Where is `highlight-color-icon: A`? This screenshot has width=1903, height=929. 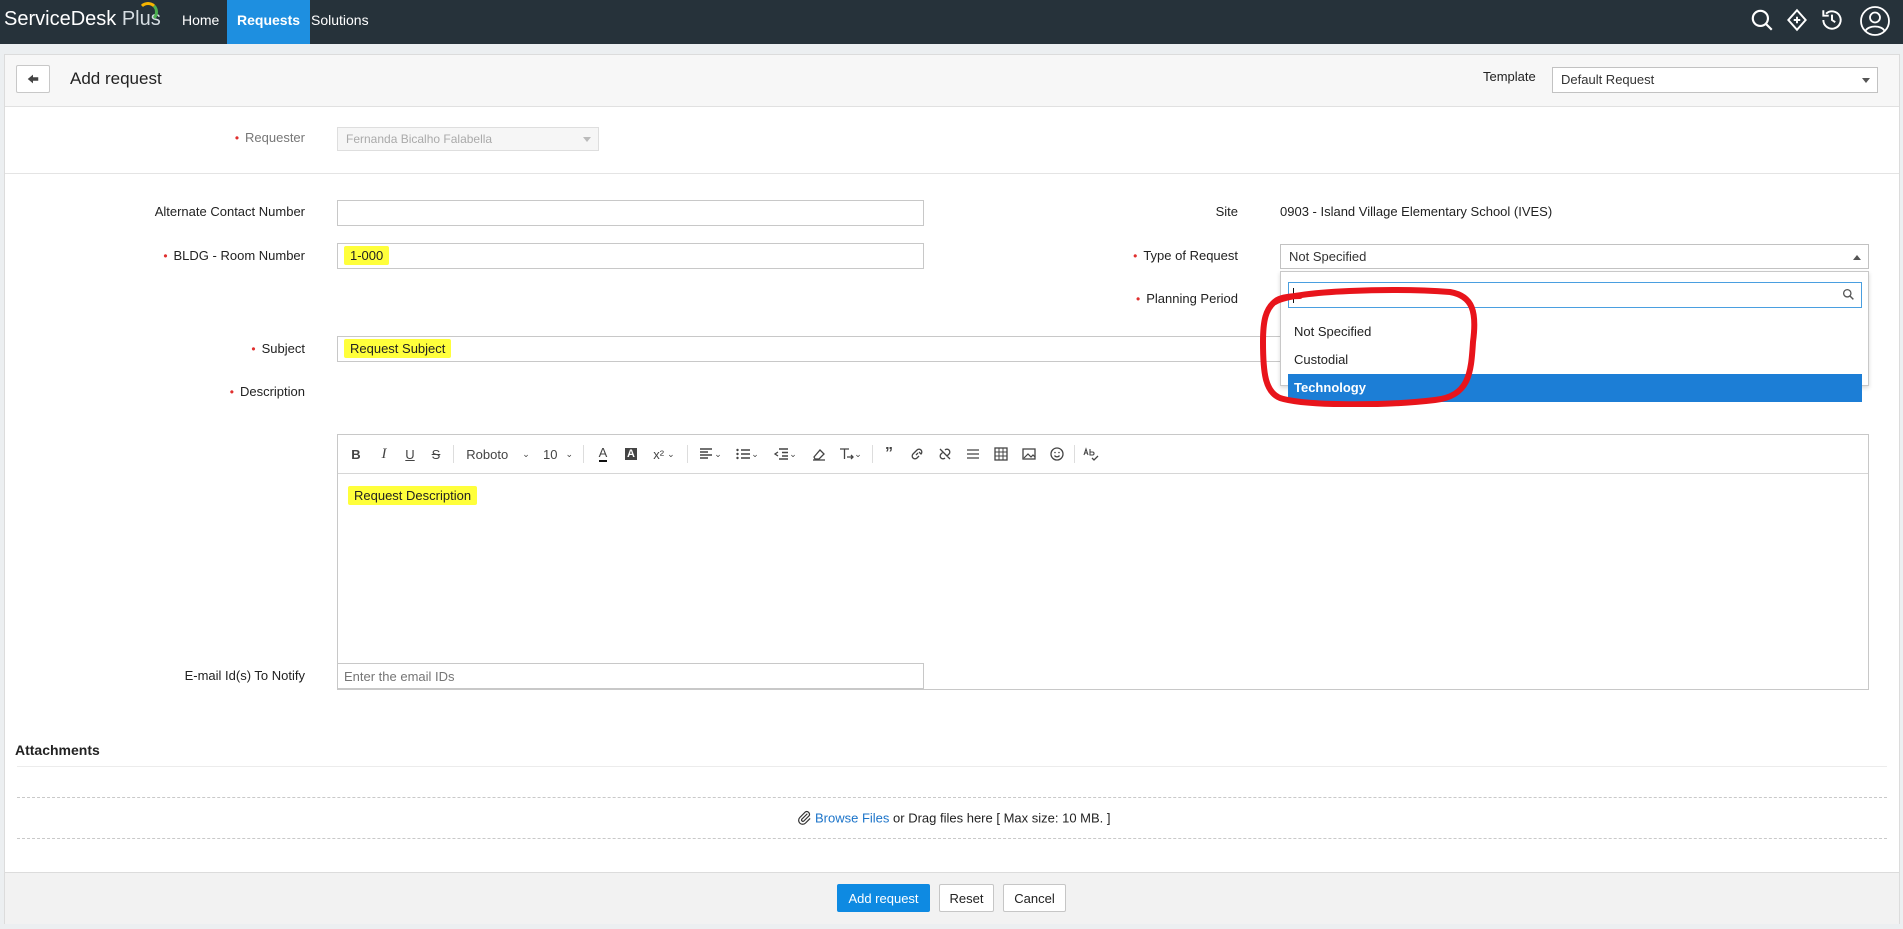 highlight-color-icon: A is located at coordinates (631, 454).